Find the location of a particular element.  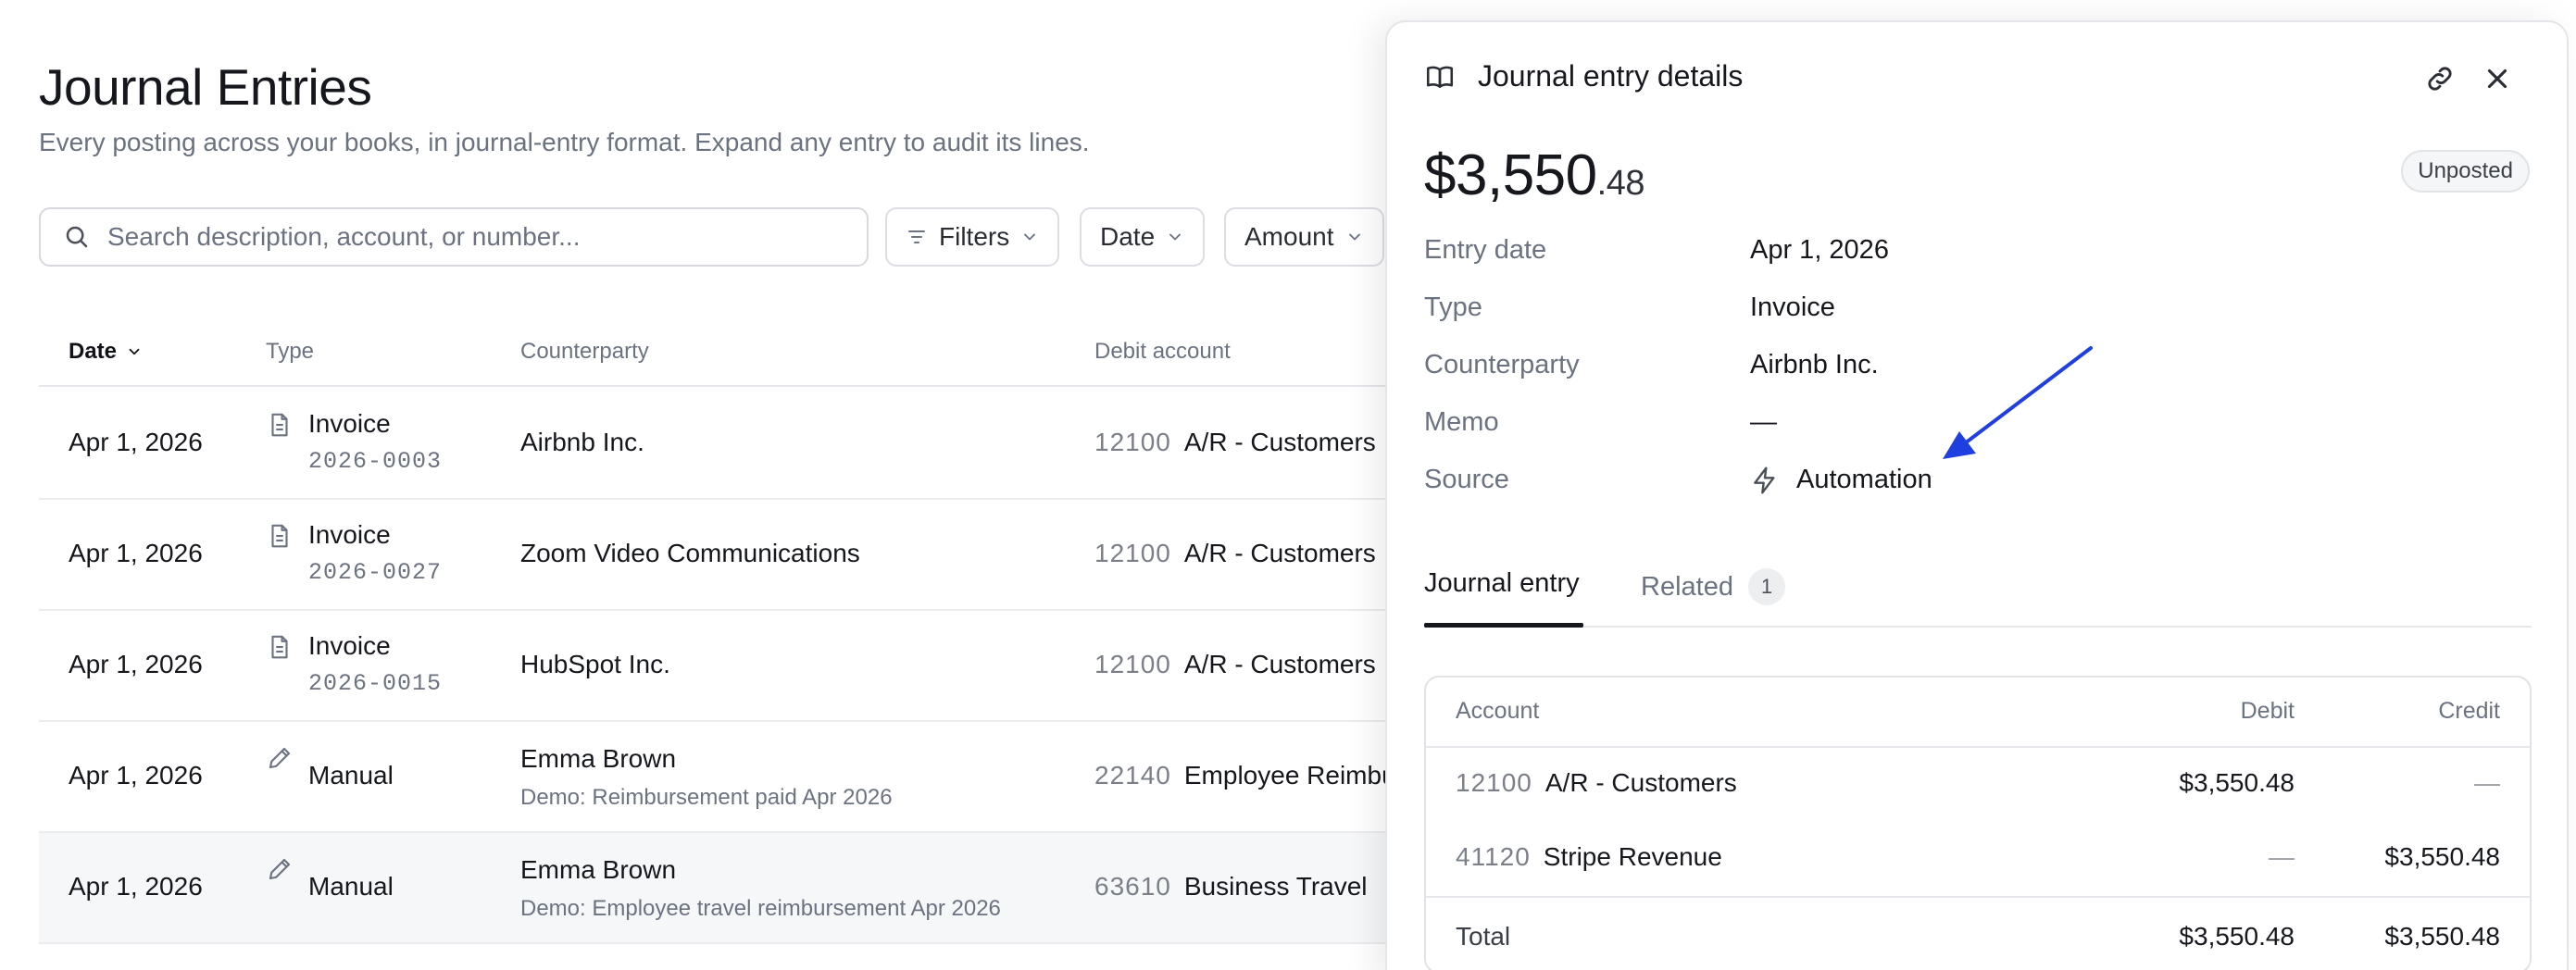

filters-button: Filters is located at coordinates (972, 237).